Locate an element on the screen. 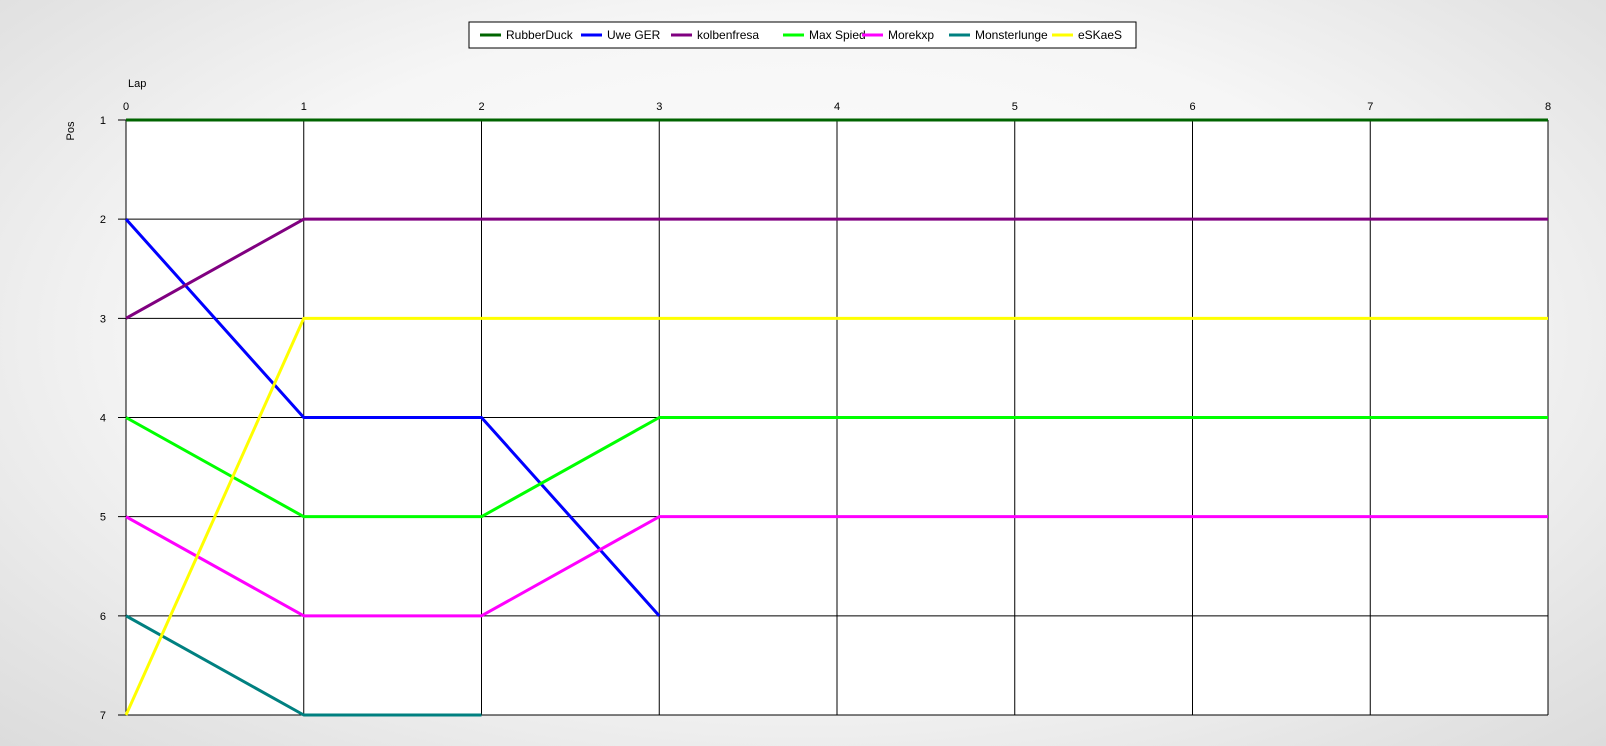 The image size is (1606, 746). legend-label: Uwe GER is located at coordinates (634, 35).